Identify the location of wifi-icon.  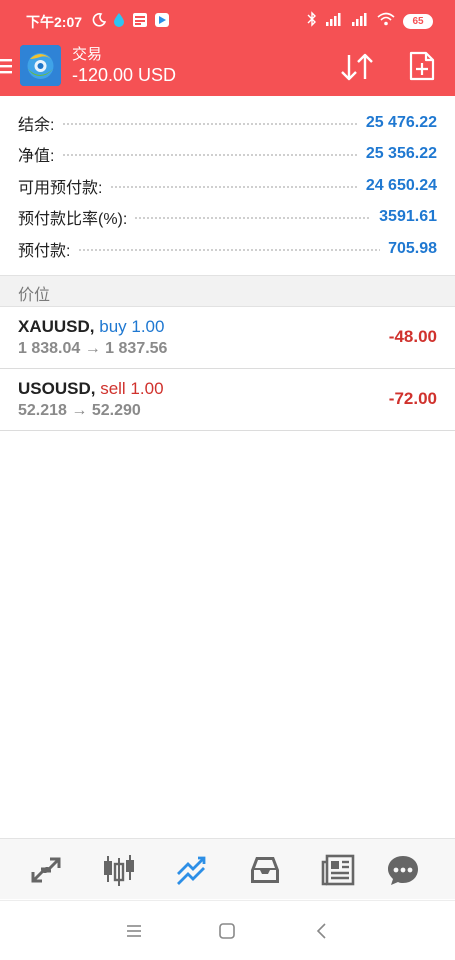
(386, 21).